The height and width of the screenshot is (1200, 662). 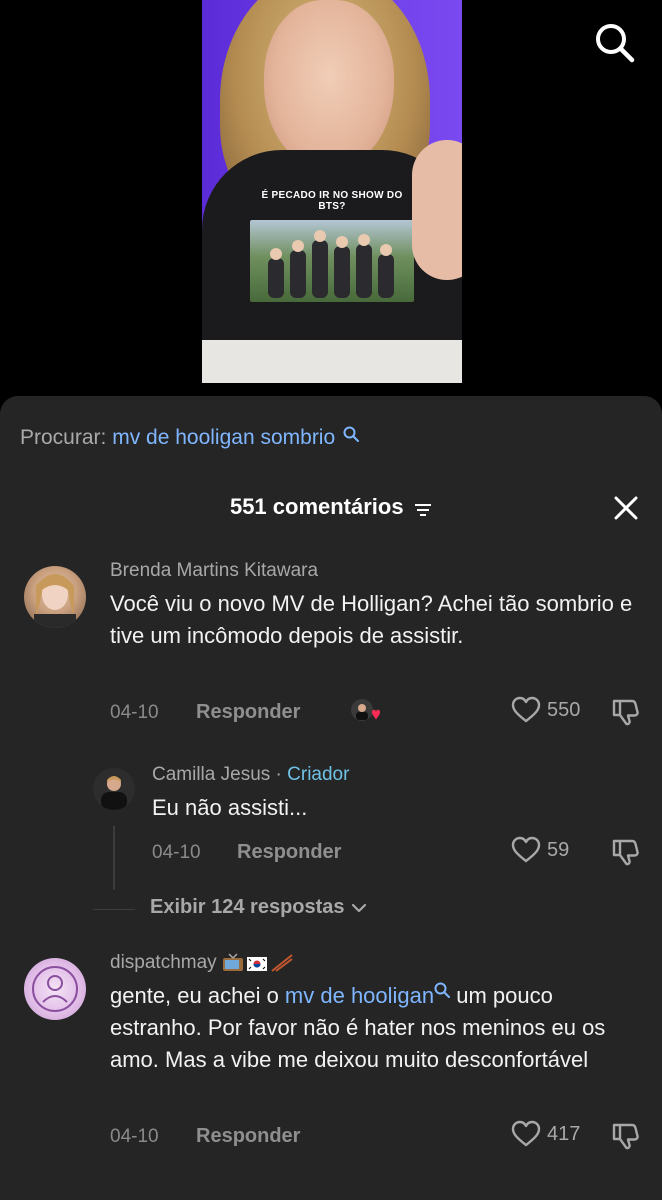 What do you see at coordinates (358, 907) in the screenshot?
I see `chevron-down-icon` at bounding box center [358, 907].